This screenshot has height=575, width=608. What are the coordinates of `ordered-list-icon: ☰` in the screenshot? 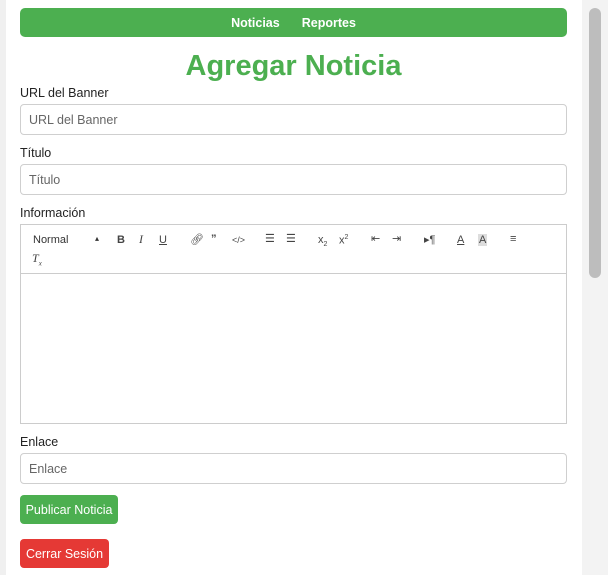 It's located at (270, 239).